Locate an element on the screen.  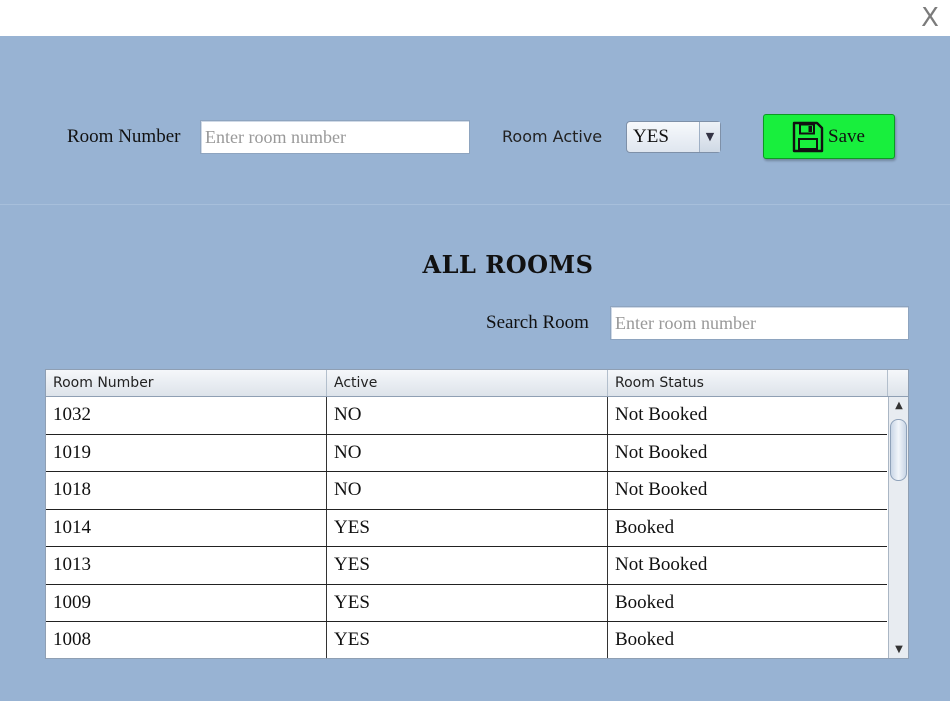
column-header-room-number: Room Number is located at coordinates (186, 383).